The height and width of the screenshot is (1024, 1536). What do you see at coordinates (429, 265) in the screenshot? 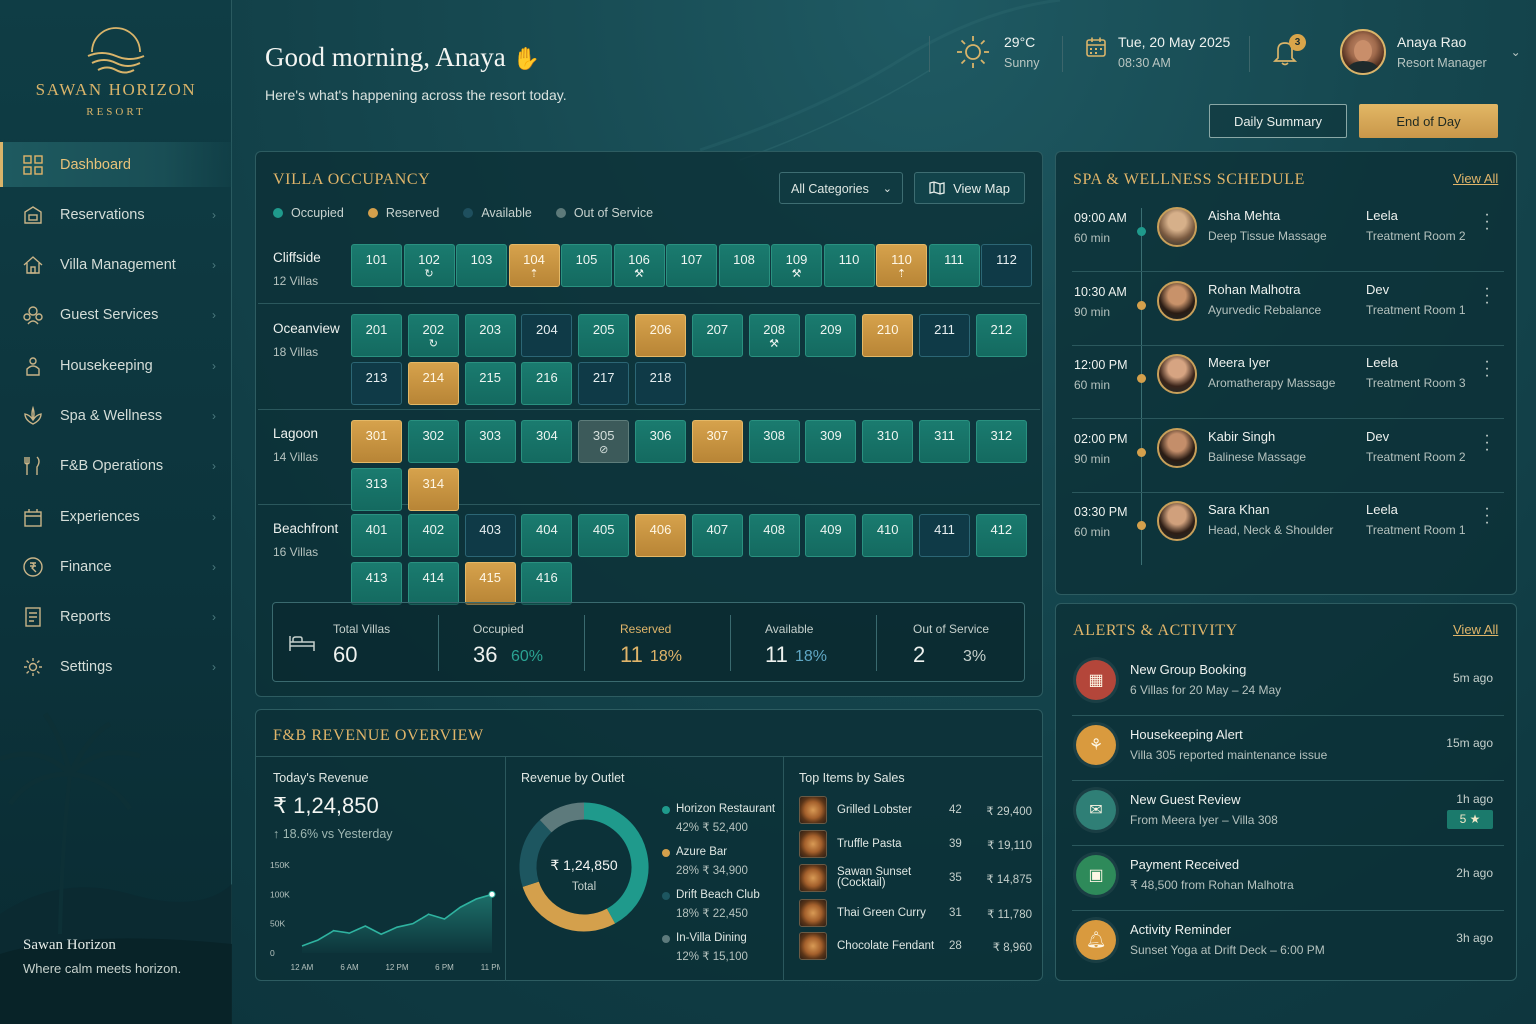
I see `villa-tile: 102 ↻` at bounding box center [429, 265].